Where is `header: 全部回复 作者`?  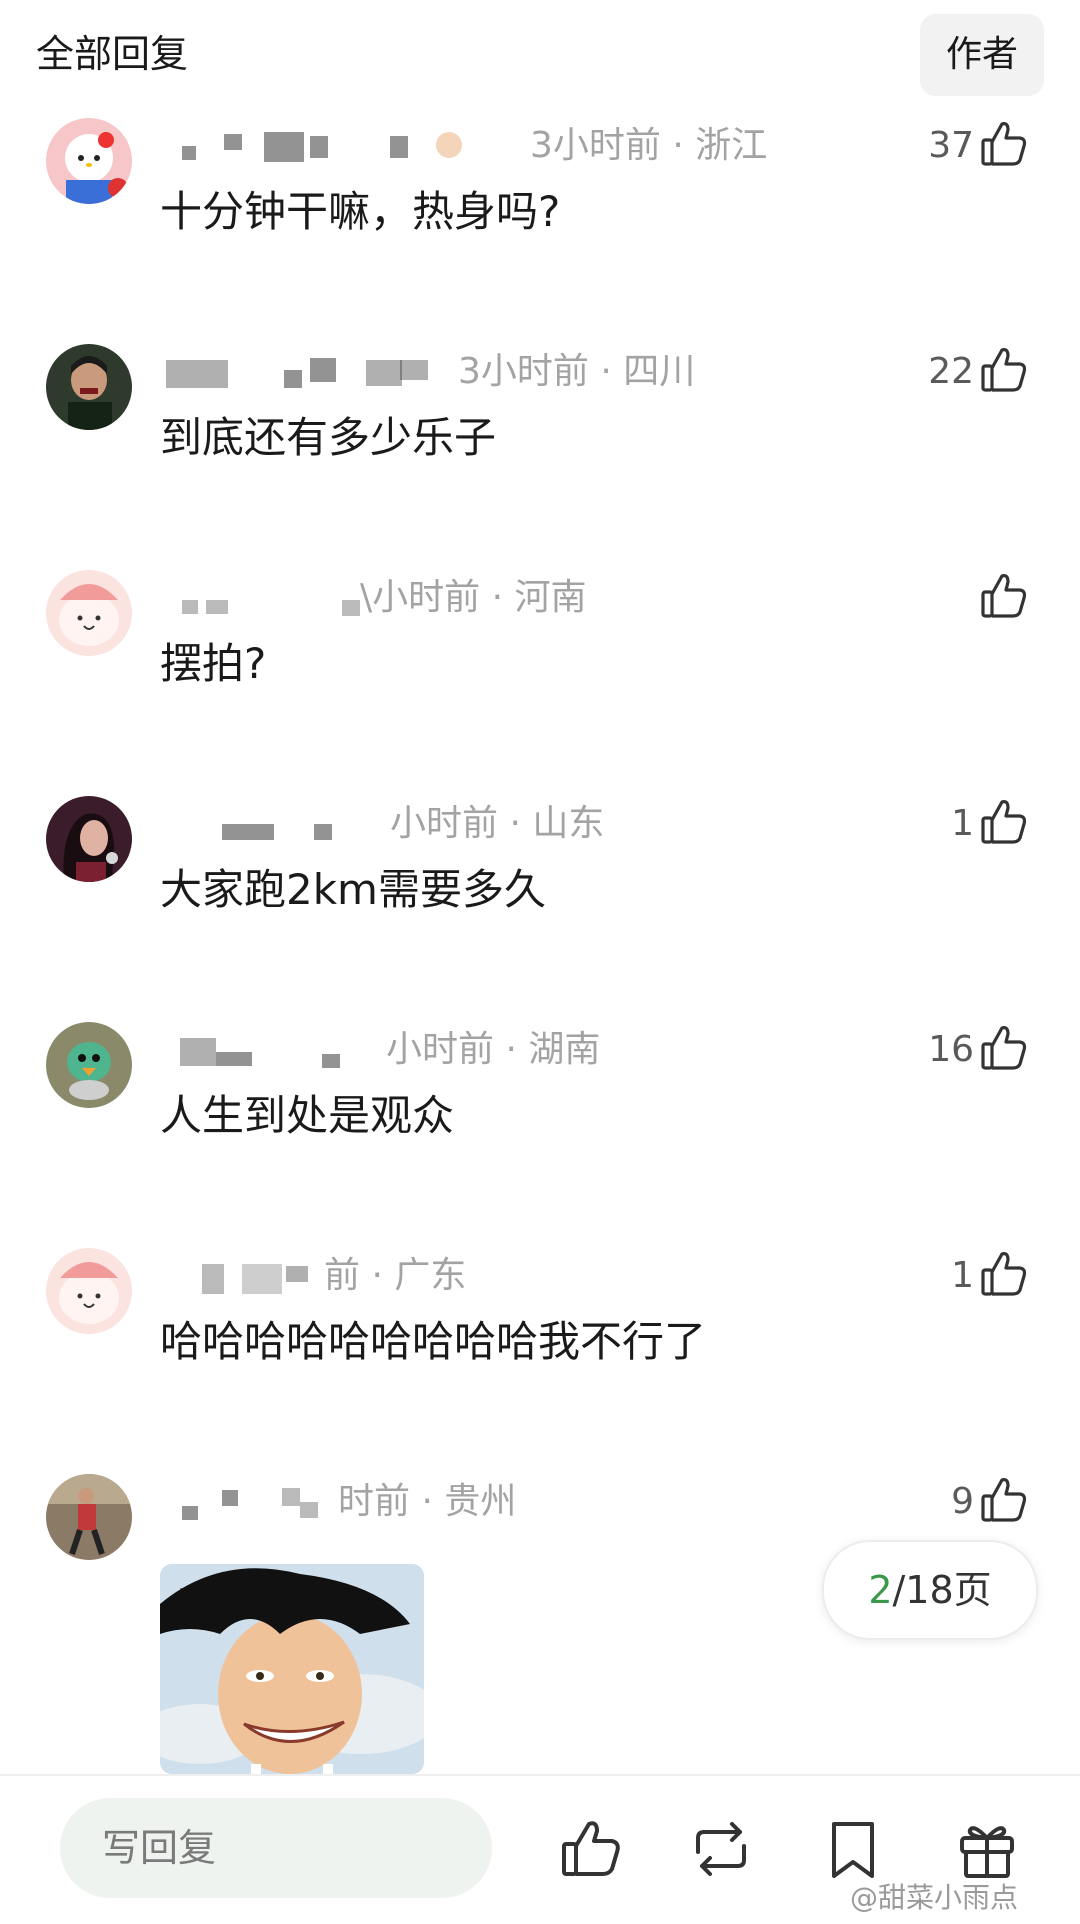 header: 全部回复 作者 is located at coordinates (540, 55).